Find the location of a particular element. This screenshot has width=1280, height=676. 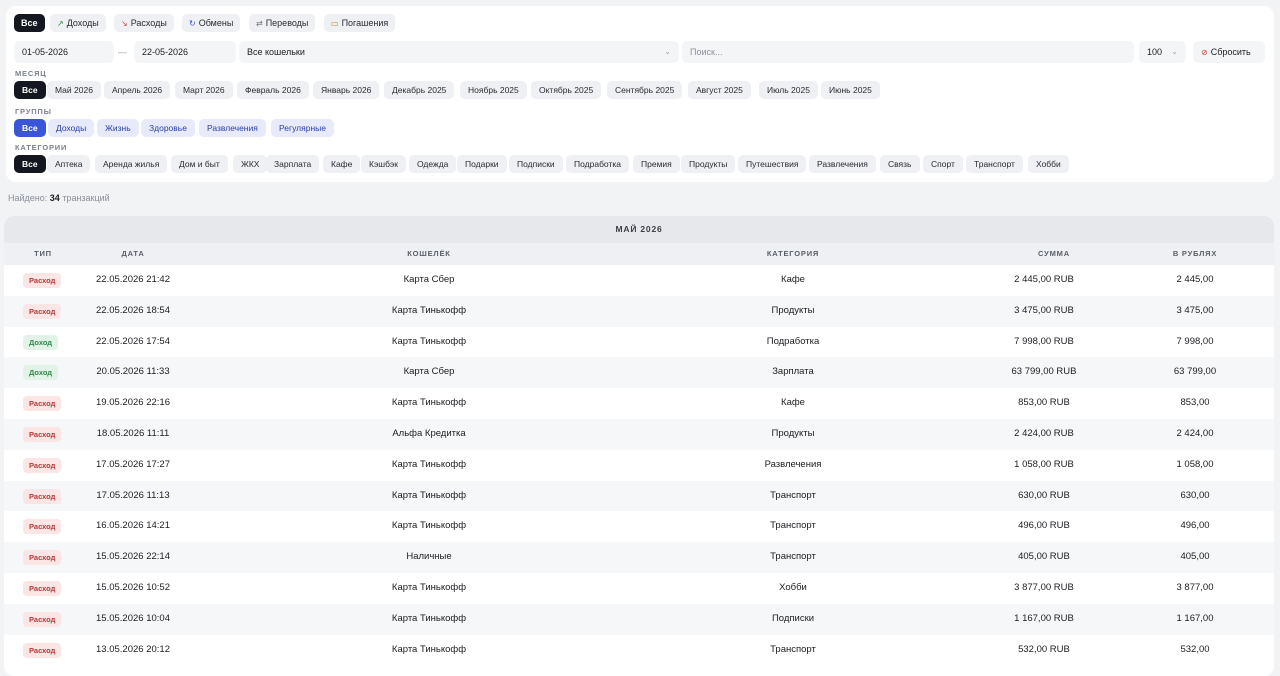

category-chip: Связь is located at coordinates (900, 164).